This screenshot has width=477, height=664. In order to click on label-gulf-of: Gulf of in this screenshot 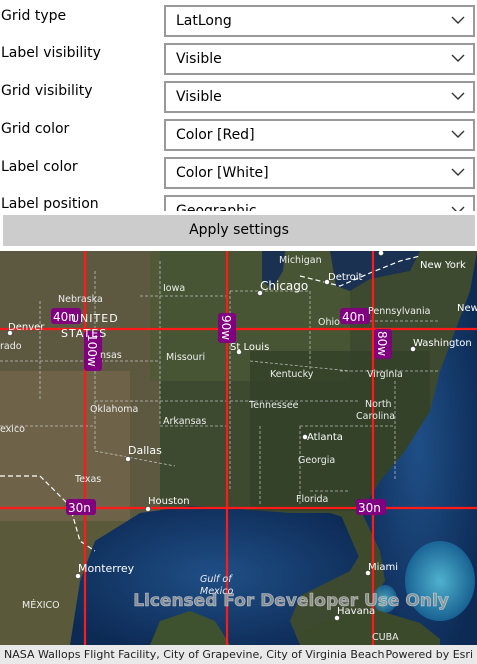, I will do `click(216, 579)`.